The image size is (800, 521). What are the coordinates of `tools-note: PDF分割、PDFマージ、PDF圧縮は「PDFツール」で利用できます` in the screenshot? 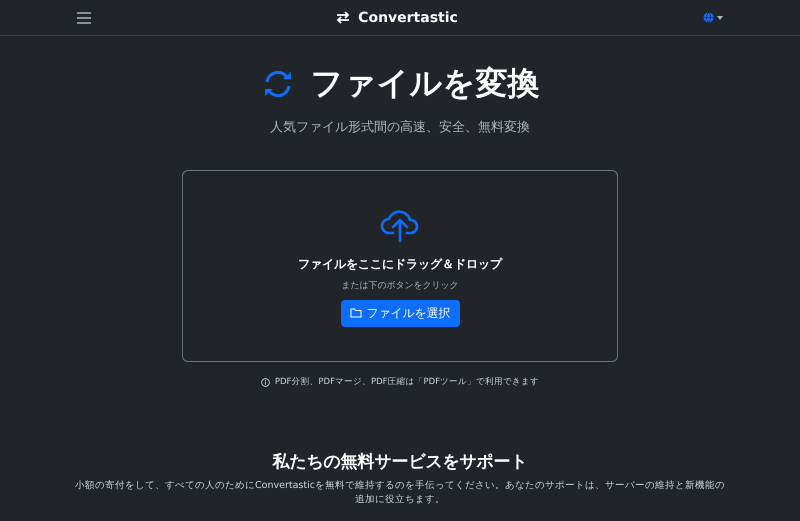 It's located at (407, 382).